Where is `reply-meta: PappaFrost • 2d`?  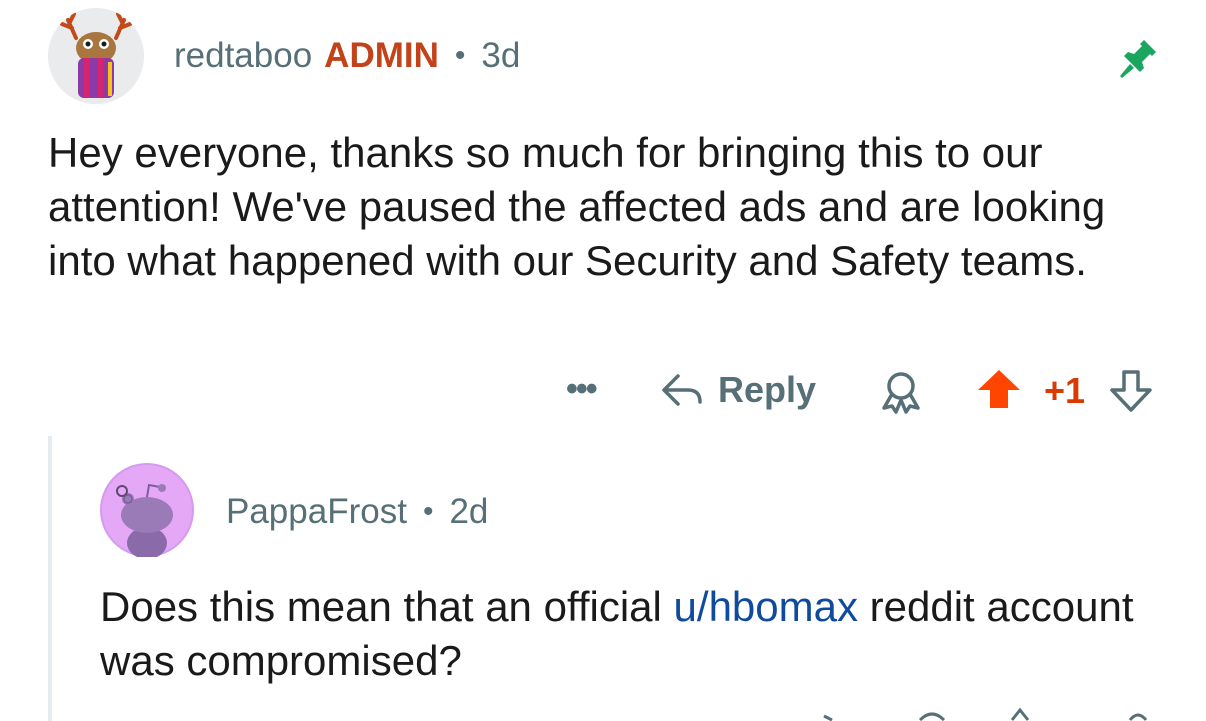
reply-meta: PappaFrost • 2d is located at coordinates (357, 512).